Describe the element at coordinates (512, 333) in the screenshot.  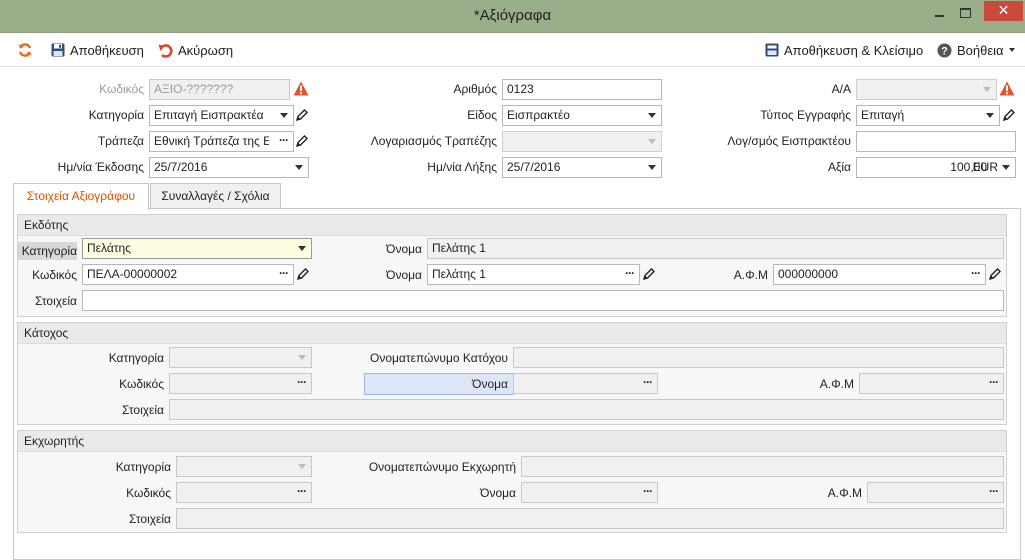
I see `holder-group-title: Κάτοχος` at that location.